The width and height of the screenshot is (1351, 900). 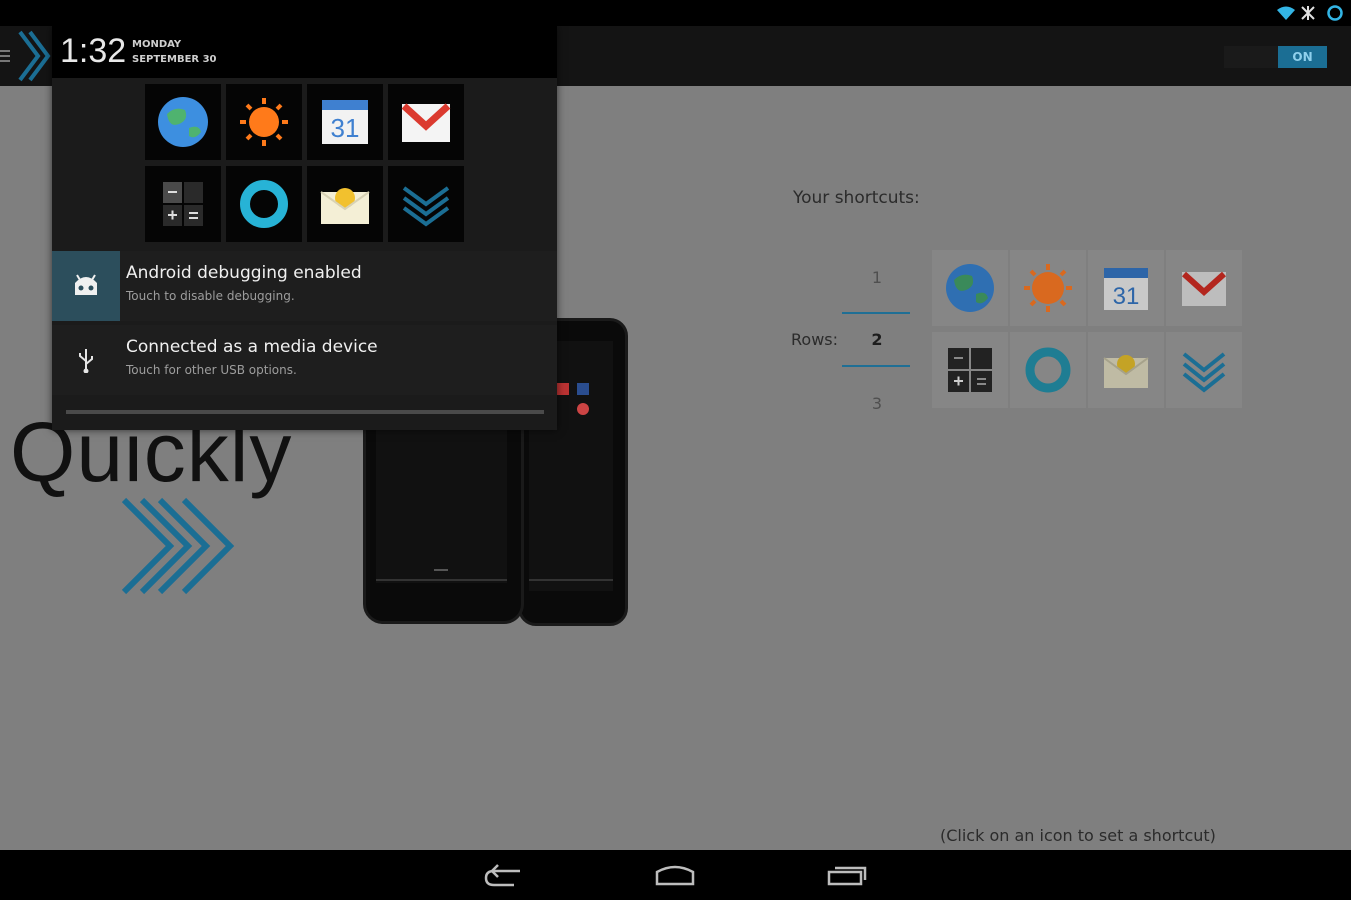 I want to click on shade-drag-handle, so click(x=305, y=412).